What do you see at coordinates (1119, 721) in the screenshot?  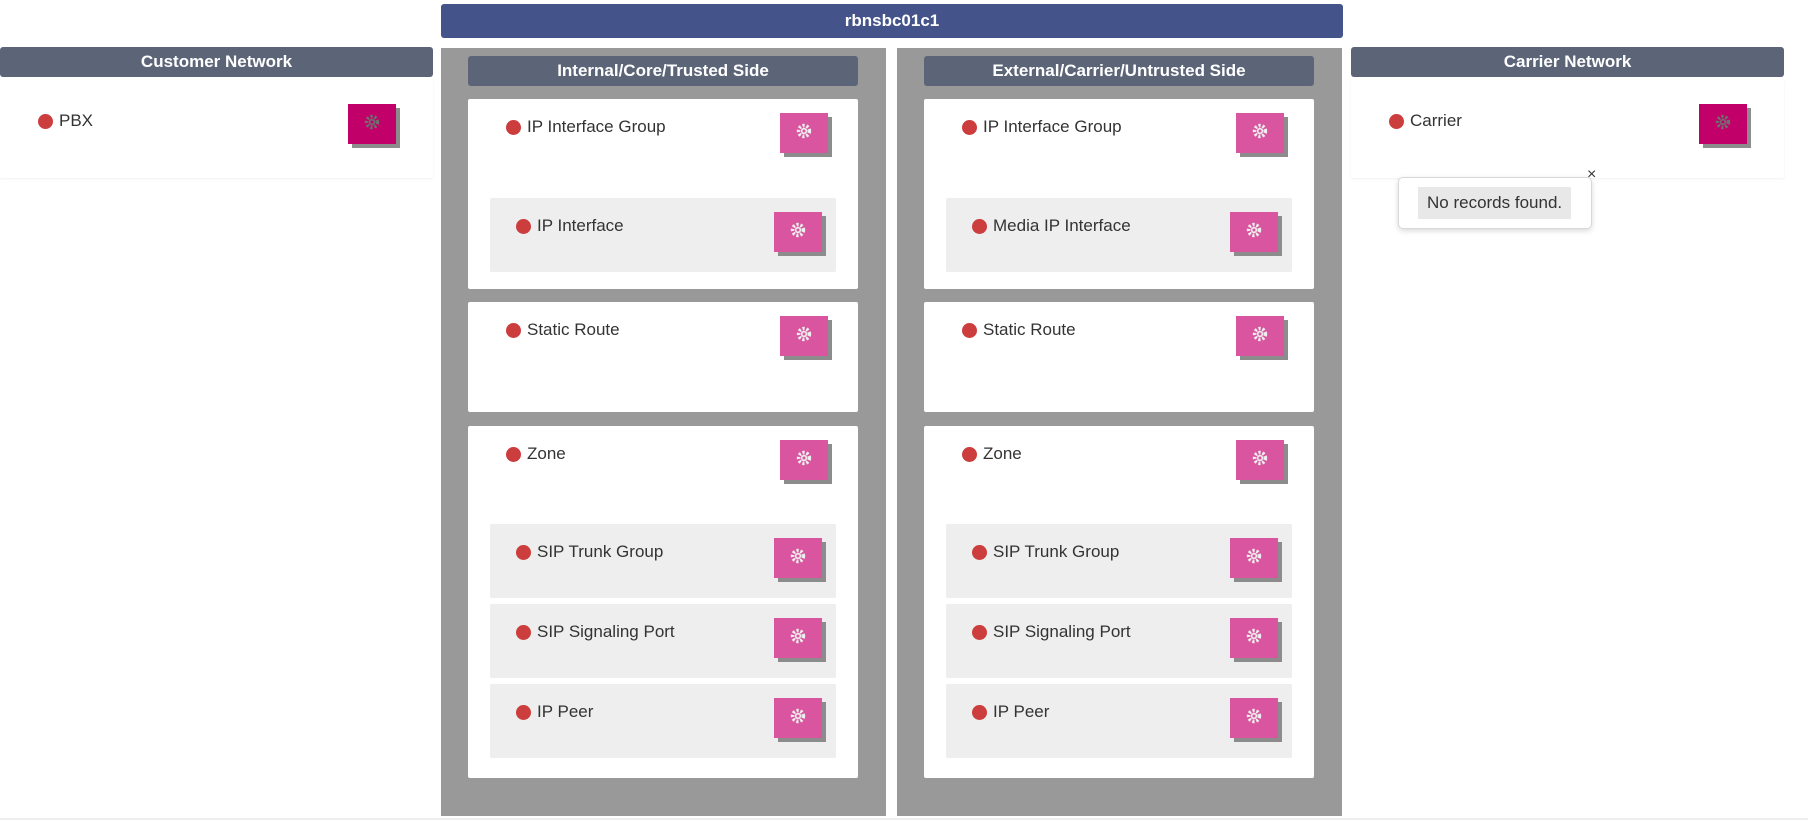 I see `external-ip-peer-card: IP Peer` at bounding box center [1119, 721].